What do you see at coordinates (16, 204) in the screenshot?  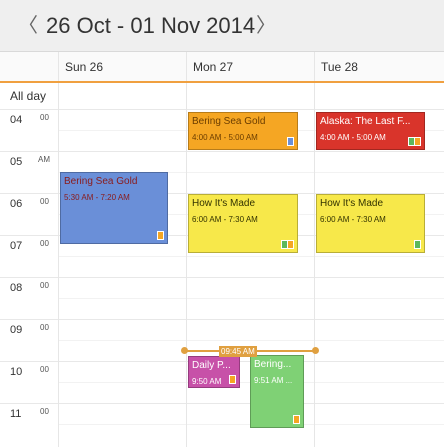 I see `hour-label: 06` at bounding box center [16, 204].